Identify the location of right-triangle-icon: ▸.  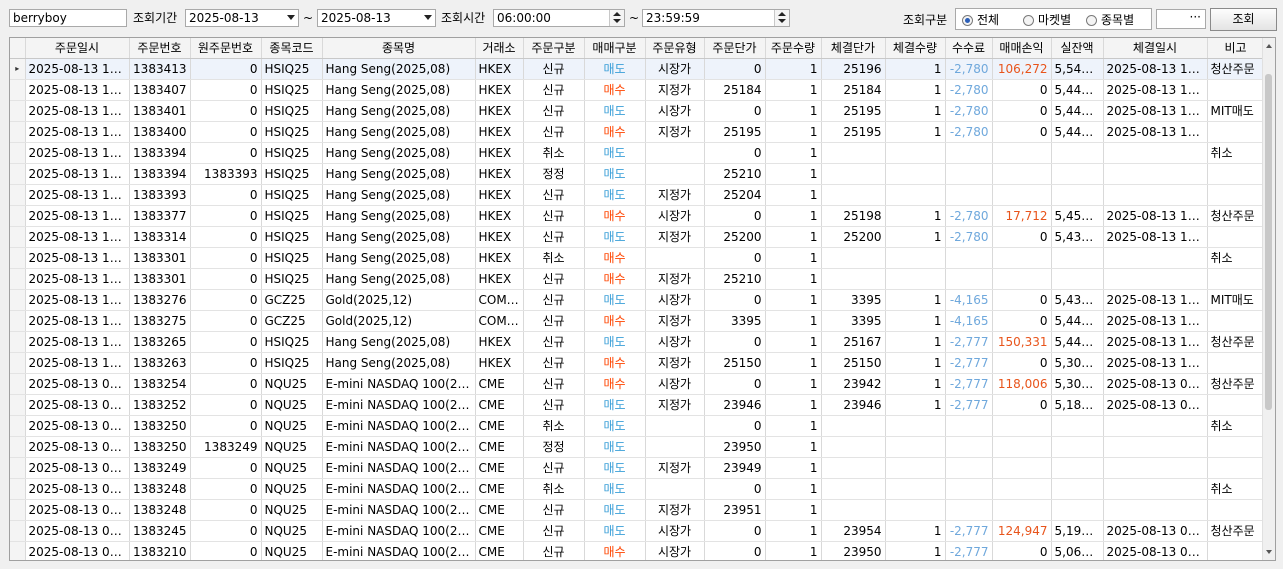
(18, 69).